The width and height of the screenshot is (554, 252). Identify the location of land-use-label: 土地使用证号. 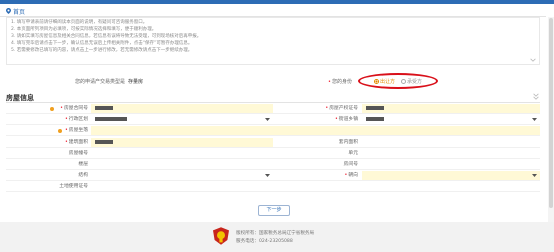
(73, 186).